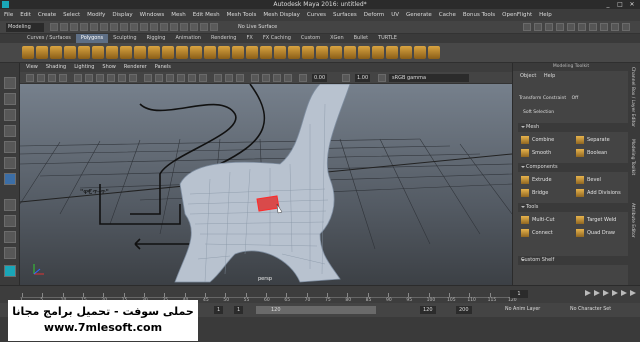 This screenshot has width=640, height=342. I want to click on poly-smooth-icon, so click(182, 52).